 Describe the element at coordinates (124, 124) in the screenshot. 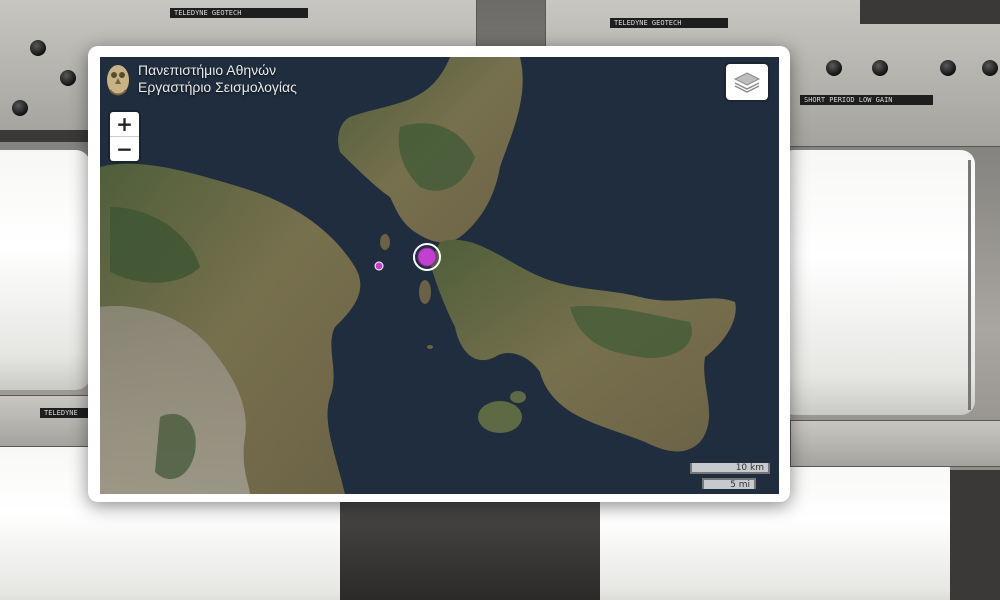

I see `zoom-in-button: +` at that location.